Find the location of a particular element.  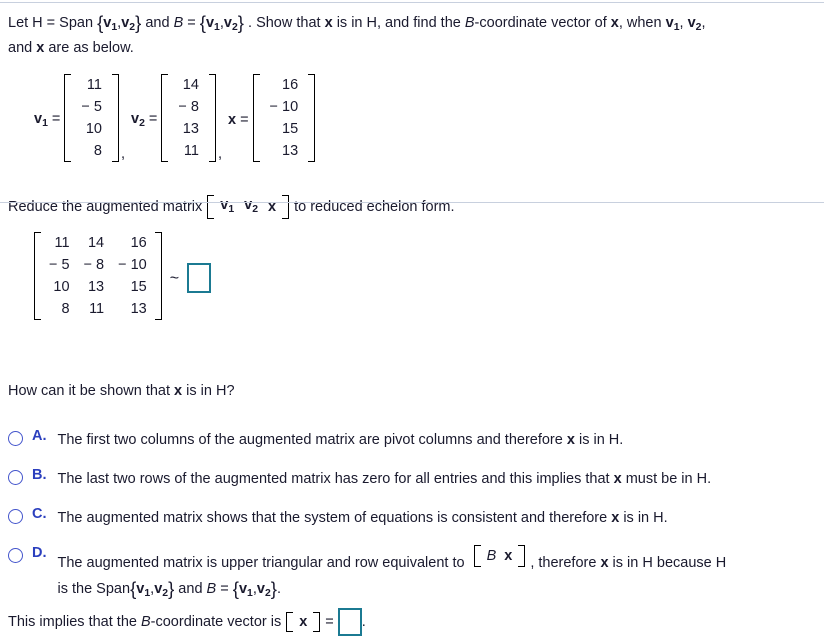

option-b-after: must be in H. is located at coordinates (668, 479).